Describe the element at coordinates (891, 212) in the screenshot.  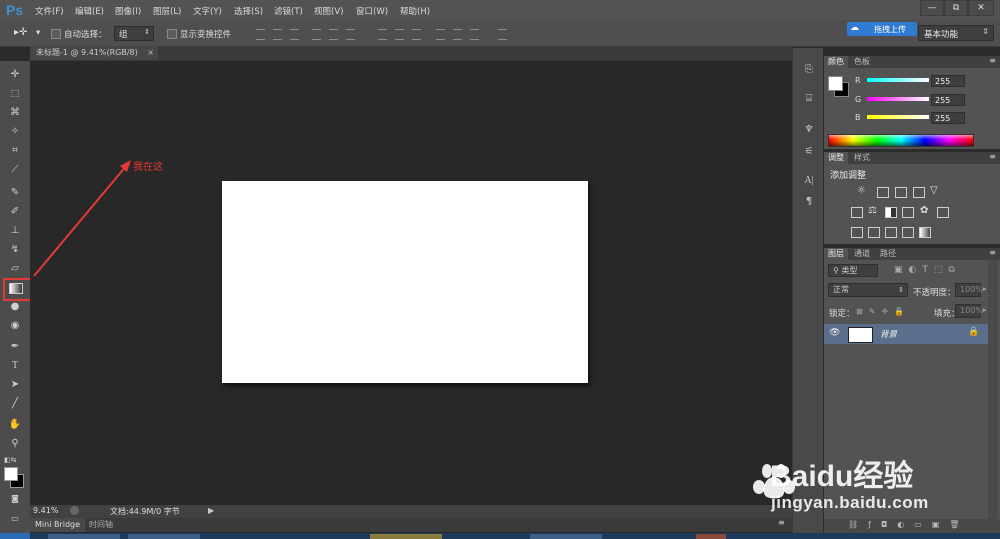
I see `black-white-icon` at that location.